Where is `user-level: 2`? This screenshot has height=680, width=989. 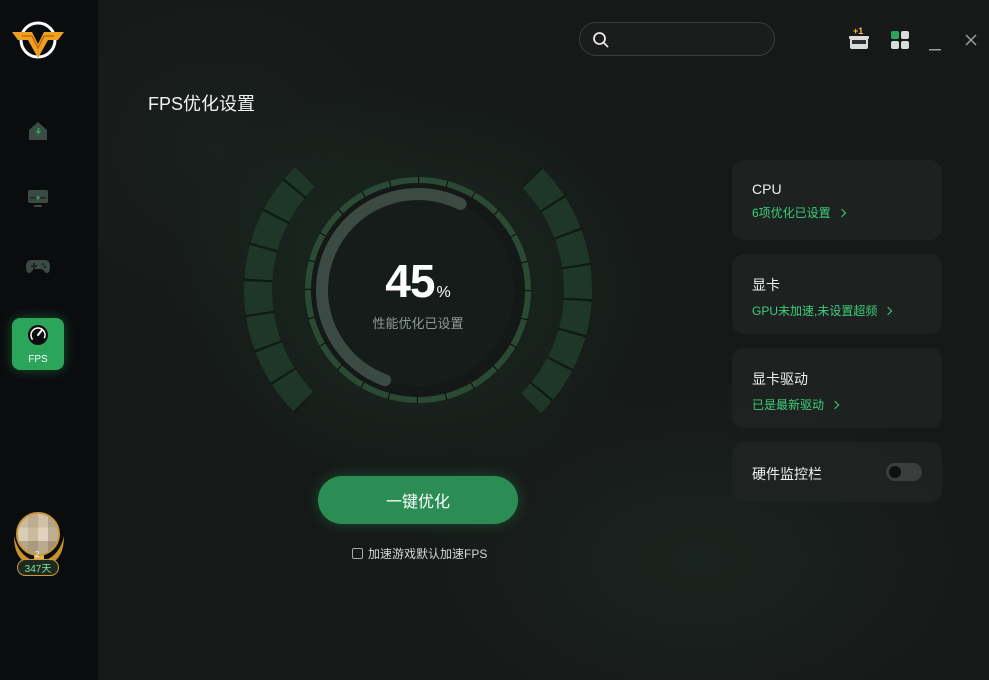
user-level: 2 is located at coordinates (37, 554).